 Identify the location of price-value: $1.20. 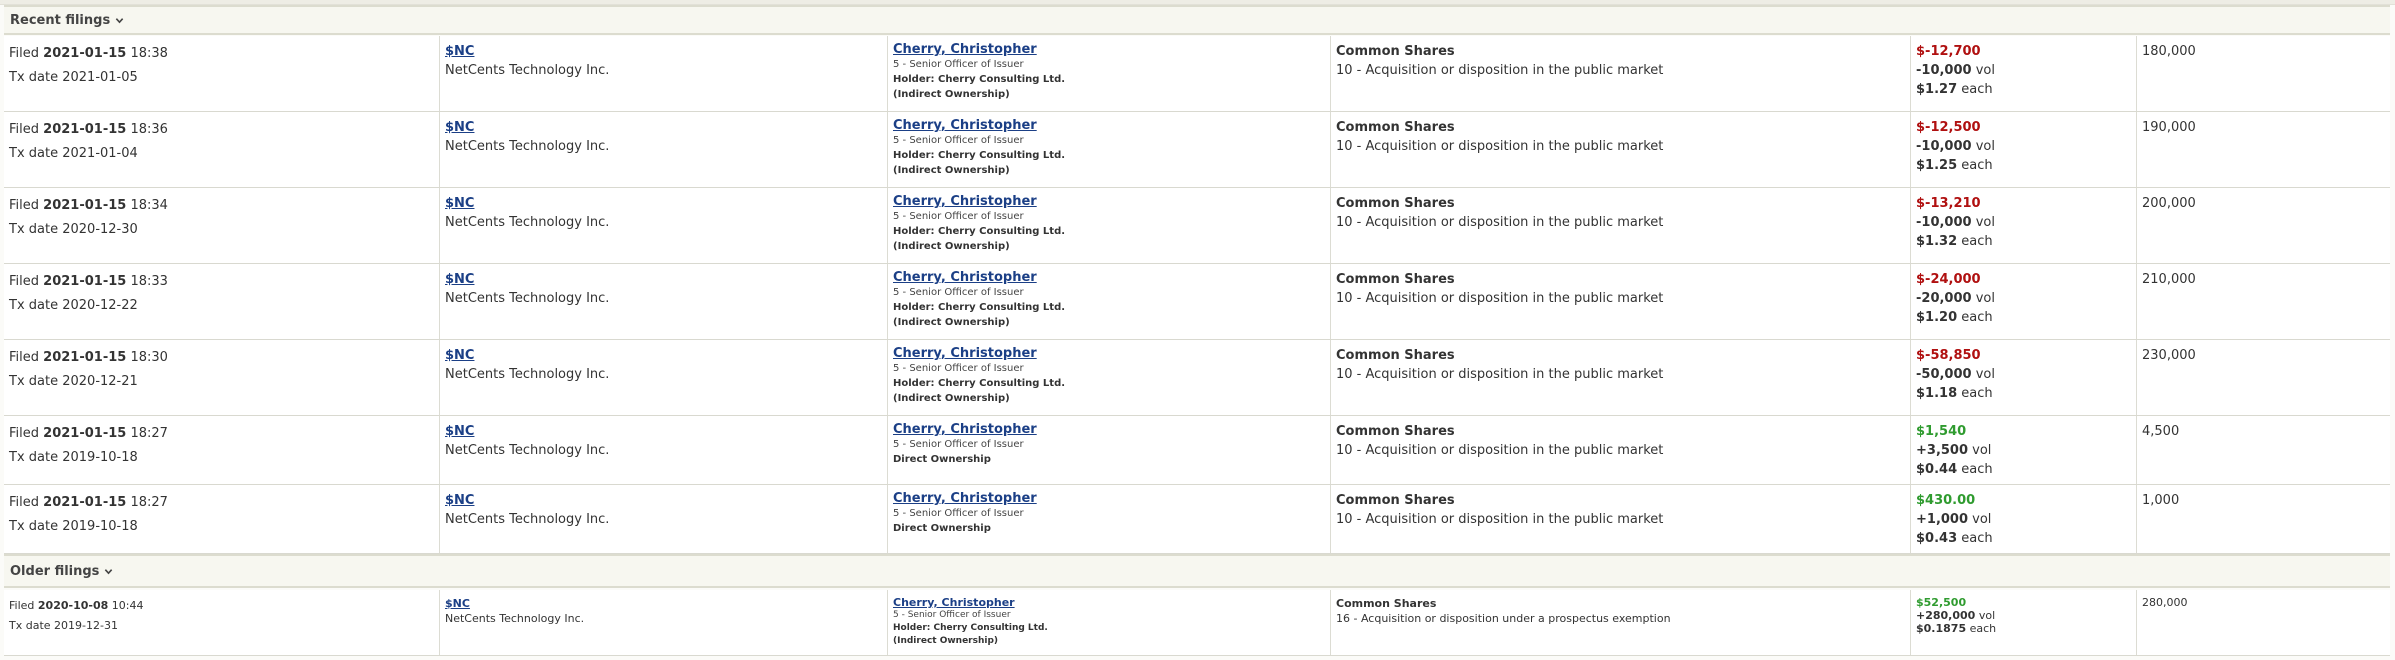
(1937, 317).